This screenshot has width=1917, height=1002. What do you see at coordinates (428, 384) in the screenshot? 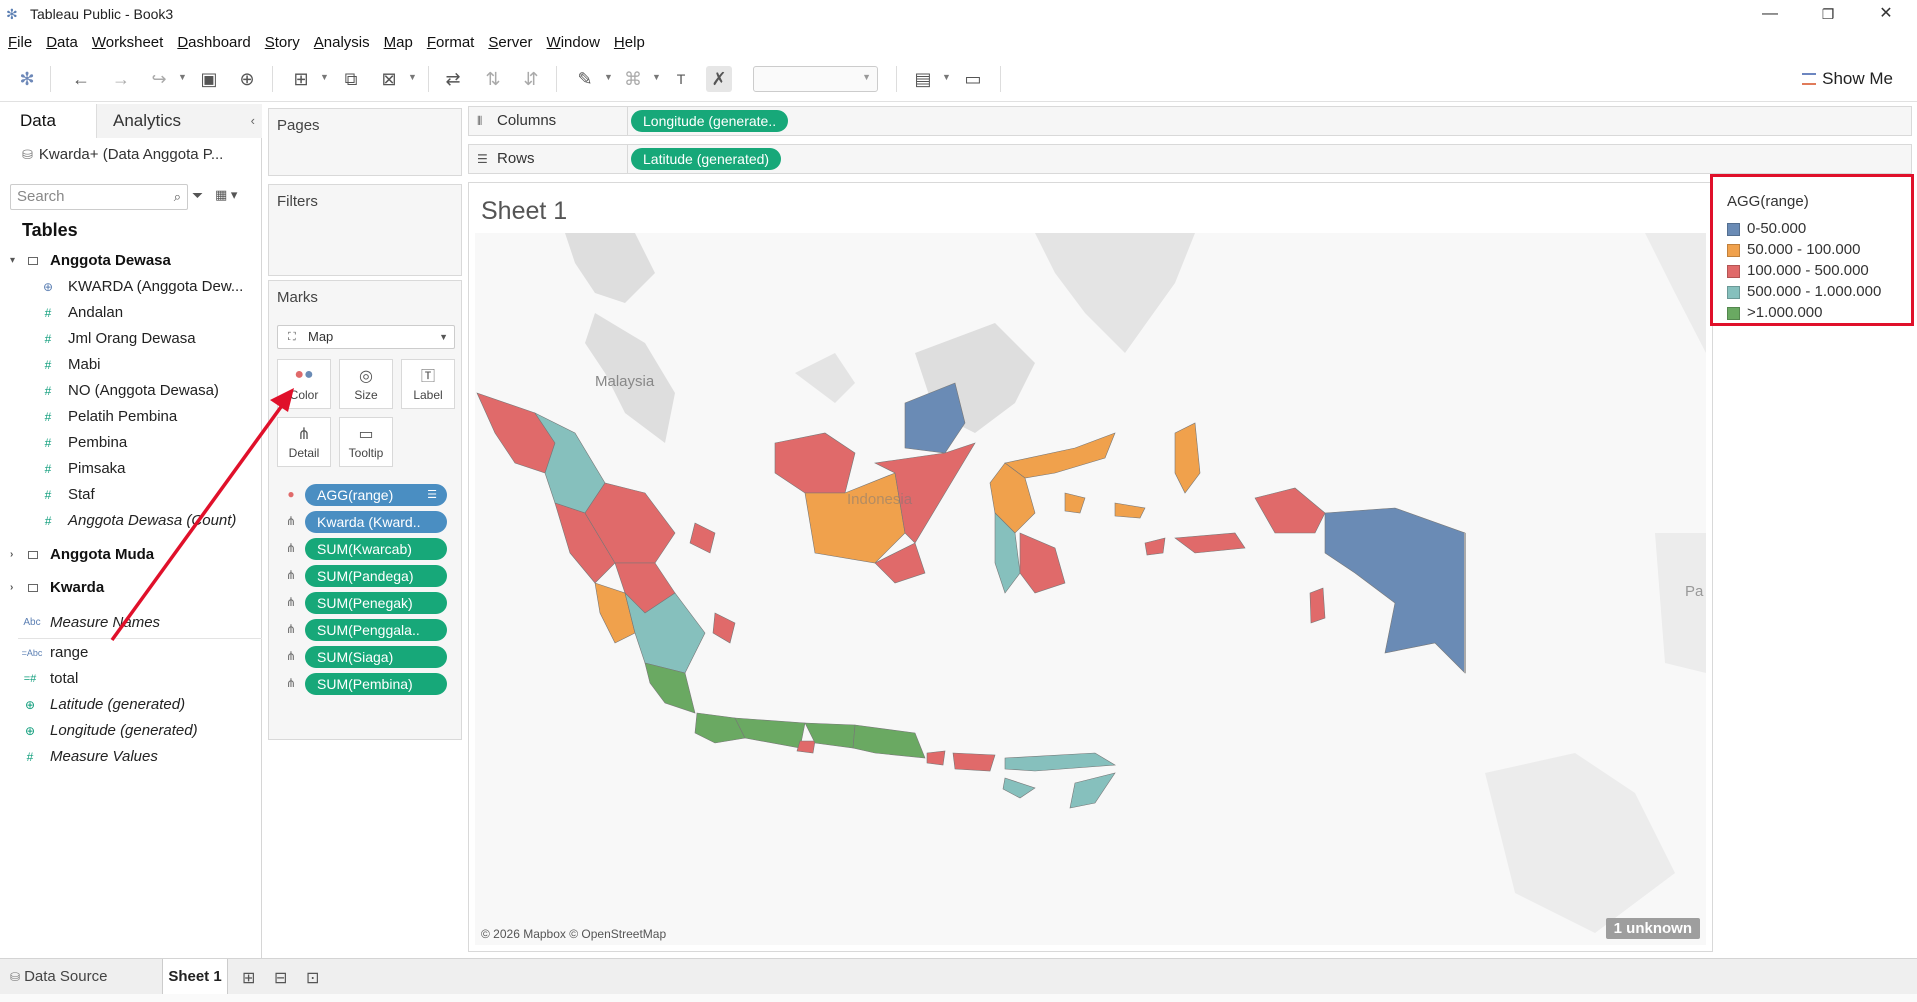
I see `label-button: 🅃 Label` at bounding box center [428, 384].